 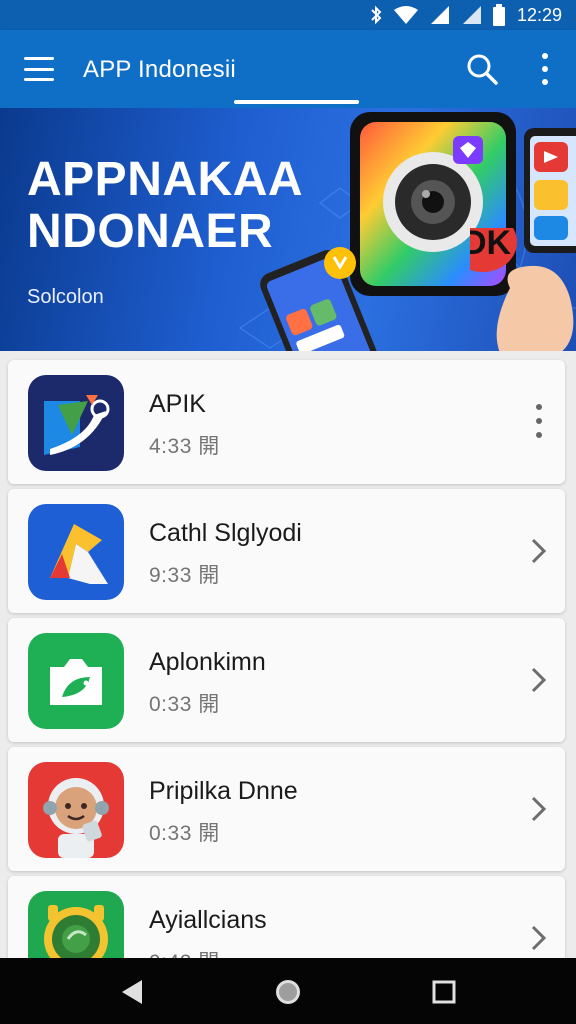 What do you see at coordinates (177, 404) in the screenshot?
I see `app-name: APIK` at bounding box center [177, 404].